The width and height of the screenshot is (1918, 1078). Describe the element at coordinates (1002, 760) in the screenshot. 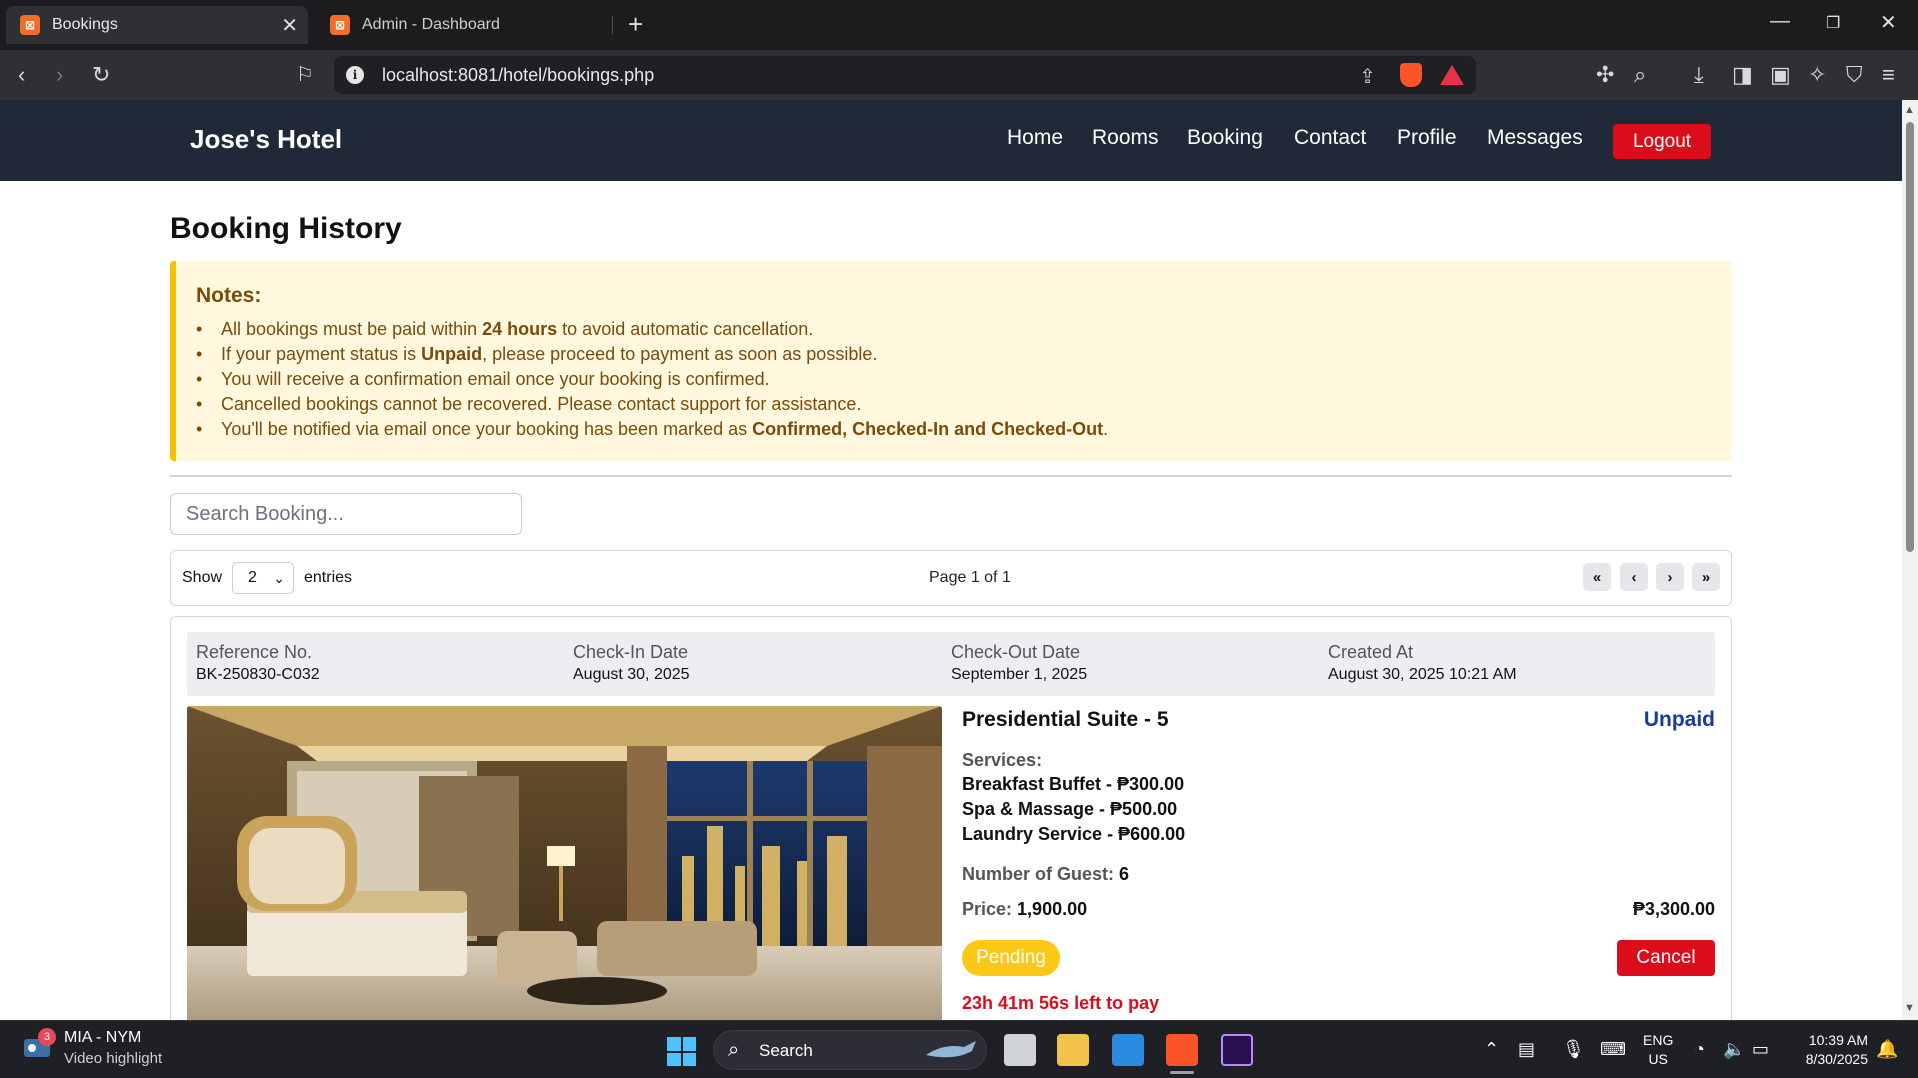

I see `services-label: Services:` at that location.